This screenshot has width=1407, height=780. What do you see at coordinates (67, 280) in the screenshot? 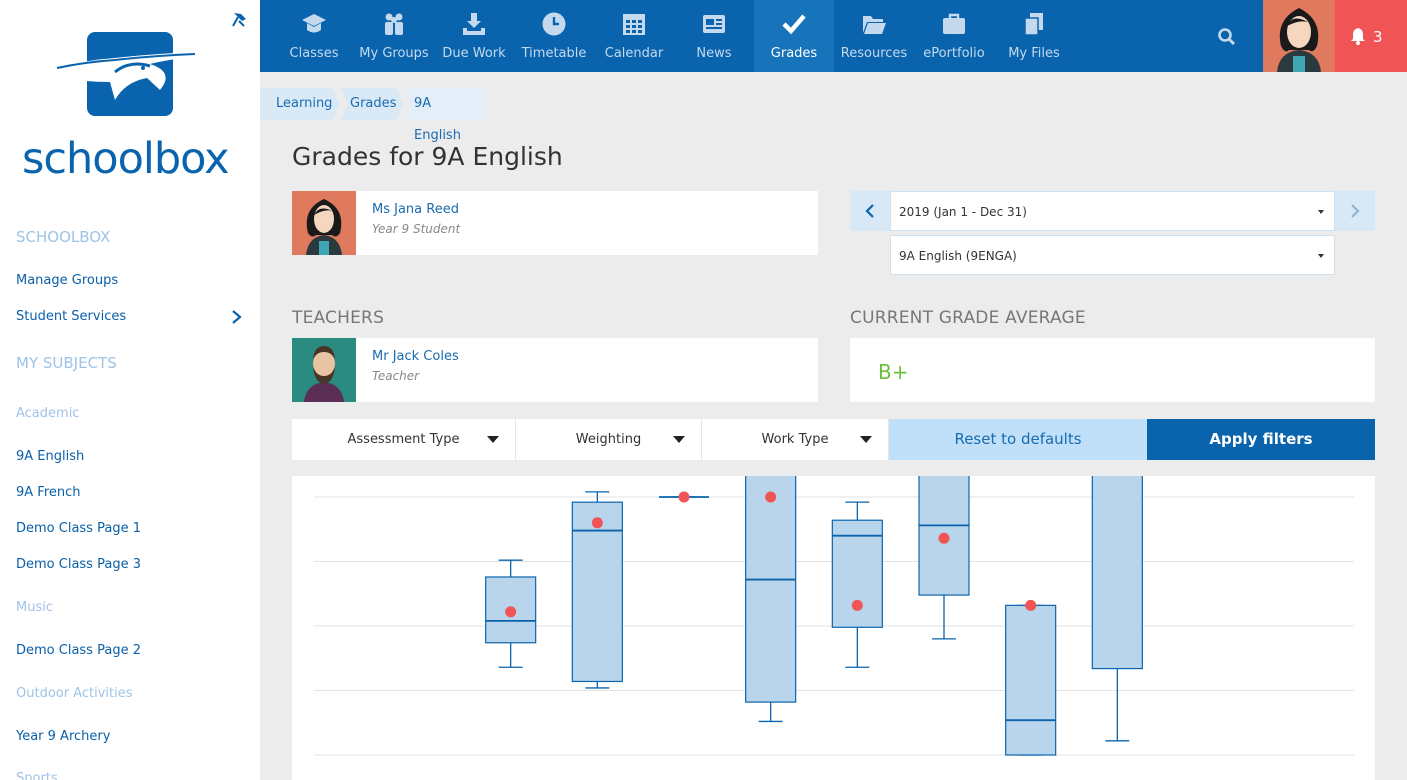
I see `sidebar-link-manage-groups: Manage Groups` at bounding box center [67, 280].